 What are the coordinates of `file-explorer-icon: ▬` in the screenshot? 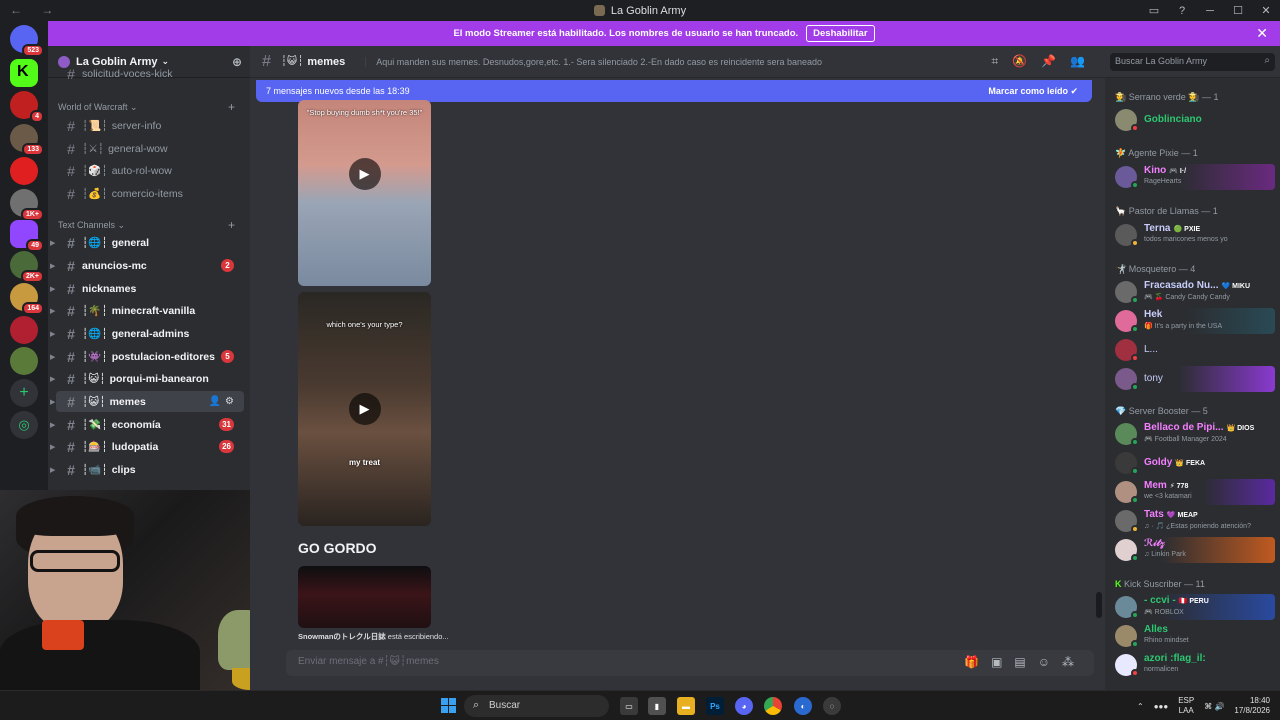 It's located at (686, 706).